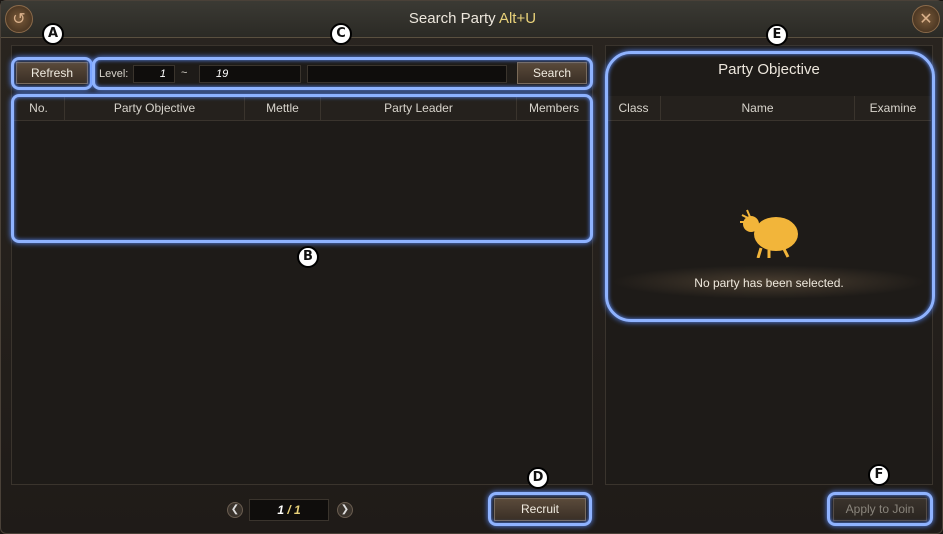  What do you see at coordinates (155, 108) in the screenshot?
I see `column-party-objective: Party Objective` at bounding box center [155, 108].